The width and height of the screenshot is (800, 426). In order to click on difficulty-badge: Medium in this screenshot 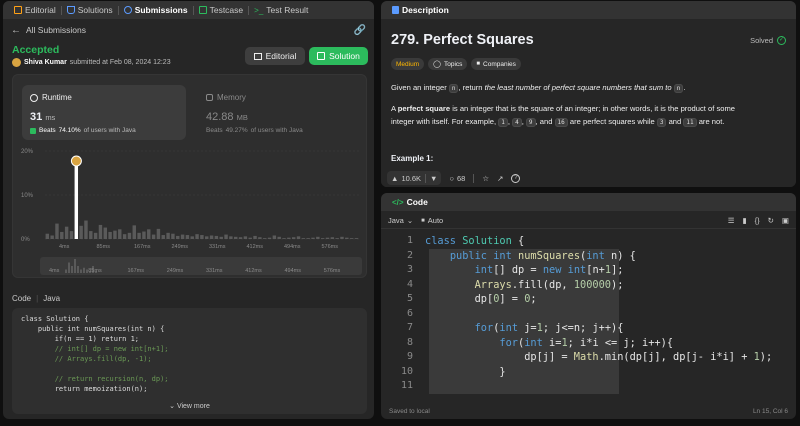, I will do `click(408, 64)`.